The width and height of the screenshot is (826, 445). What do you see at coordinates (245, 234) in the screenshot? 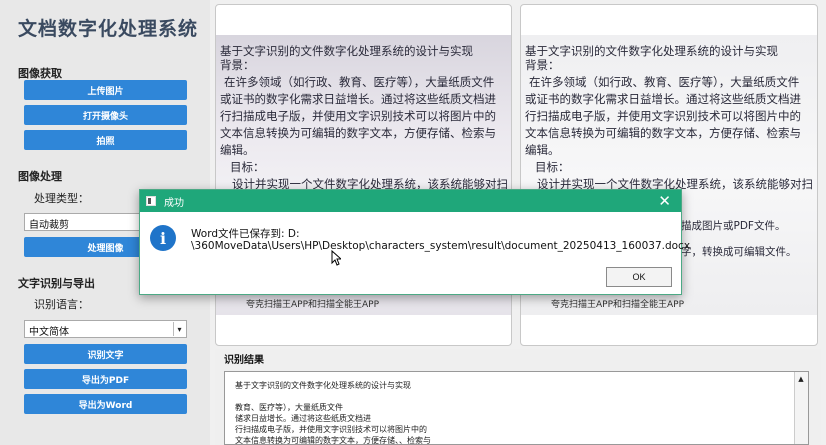
I see `dialog-message-line1: Word文件已保存到: D:` at bounding box center [245, 234].